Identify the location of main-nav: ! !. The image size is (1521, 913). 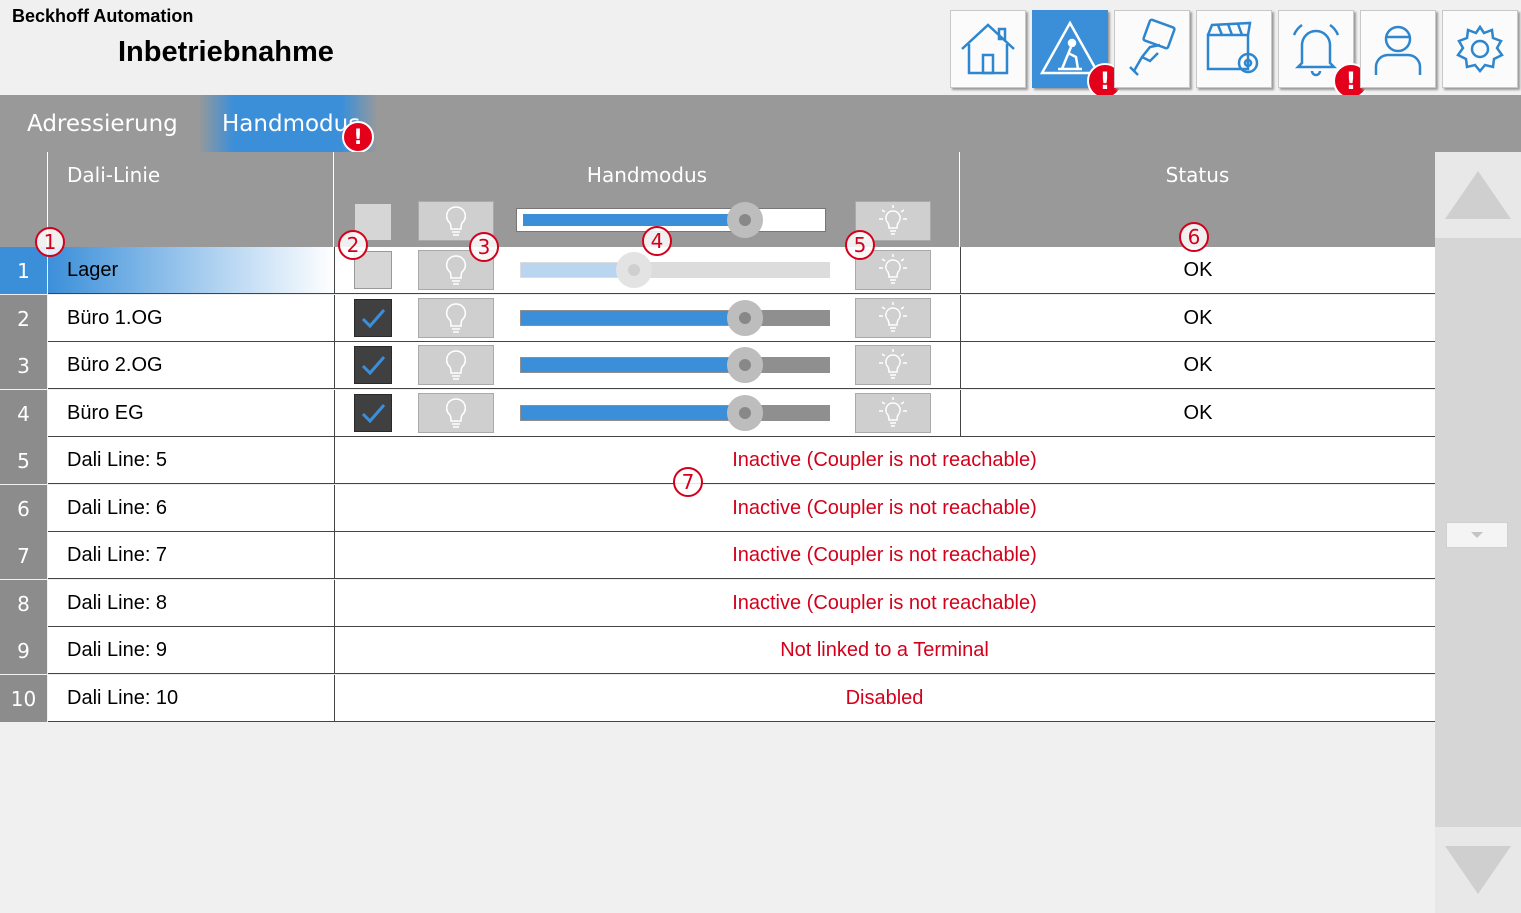
(1234, 54).